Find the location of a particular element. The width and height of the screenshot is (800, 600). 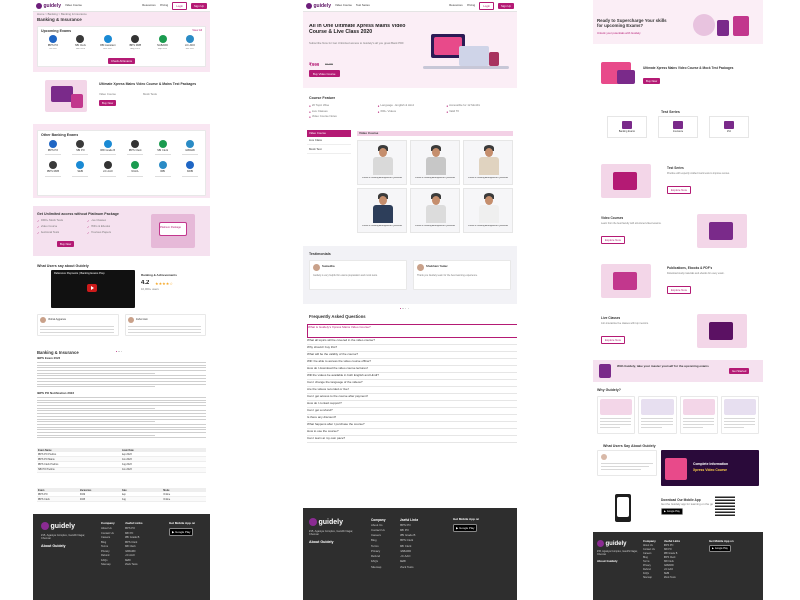

exam-tile: NIACL is located at coordinates (135, 169).